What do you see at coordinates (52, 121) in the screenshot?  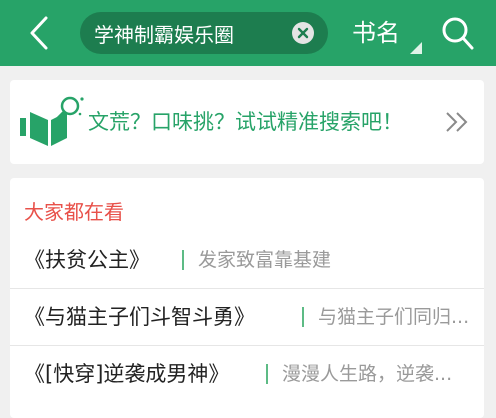 I see `reading-magnifier-icon` at bounding box center [52, 121].